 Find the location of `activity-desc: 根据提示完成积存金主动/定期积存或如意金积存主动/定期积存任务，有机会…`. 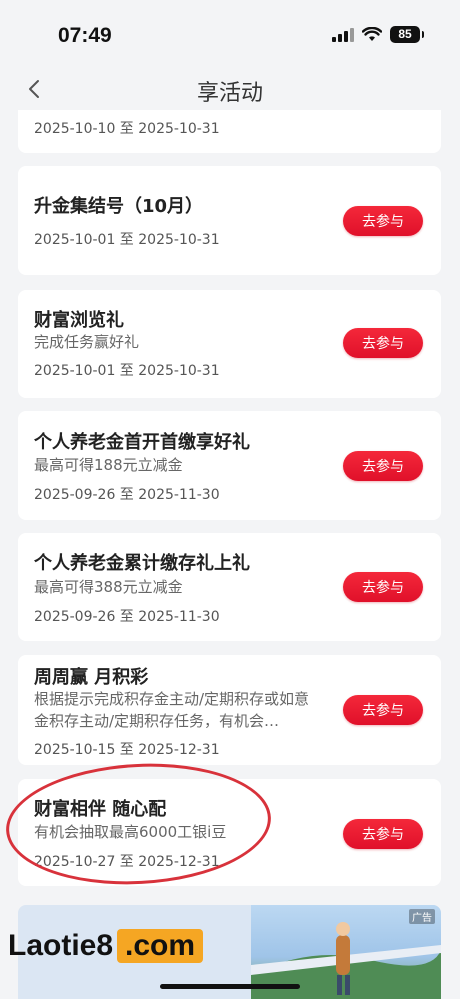

activity-desc: 根据提示完成积存金主动/定期积存或如意金积存主动/定期积存任务，有机会… is located at coordinates (172, 710).